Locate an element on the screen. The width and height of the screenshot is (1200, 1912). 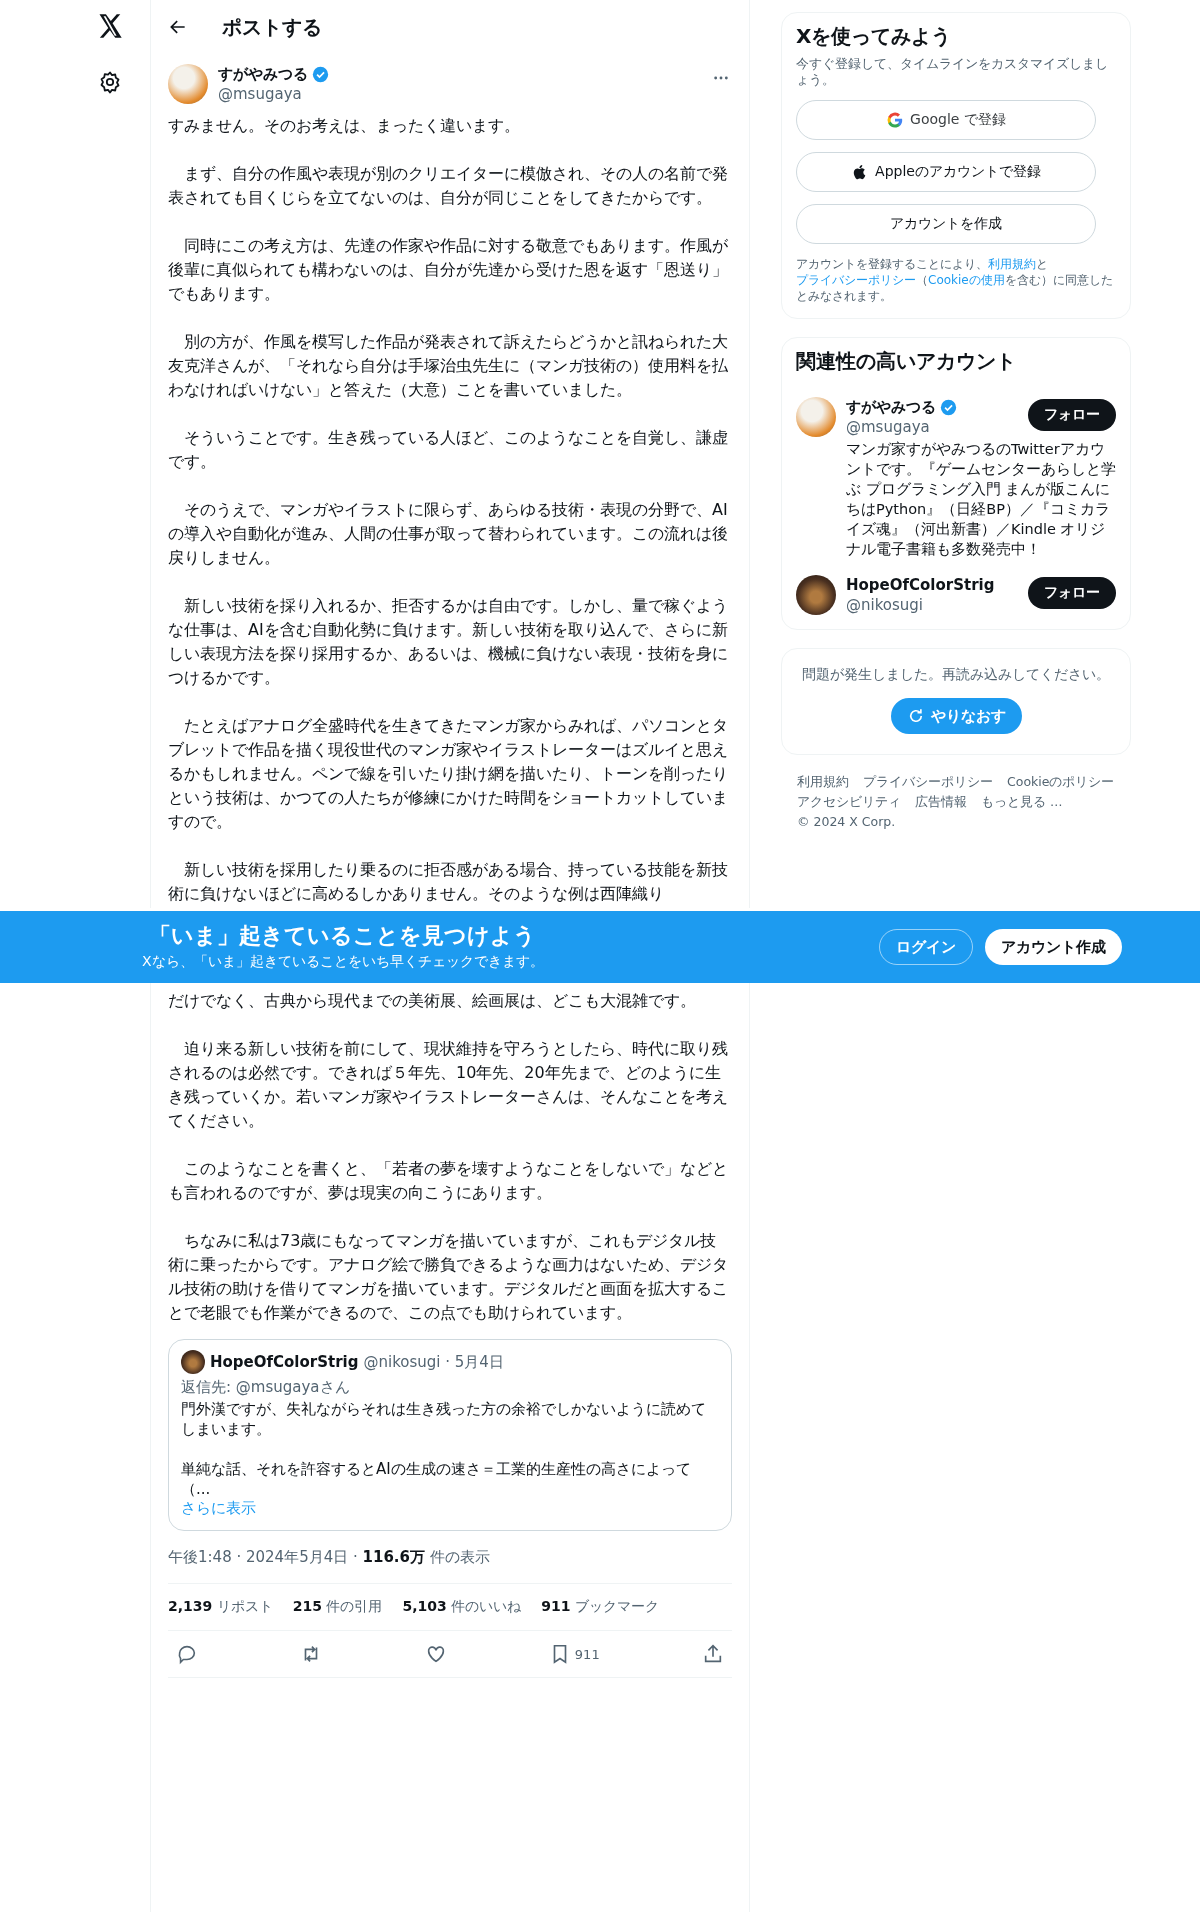
post-paragraph: 迫り来る新しい技術を前にして、現状維持を守ろうとしたら、時代に取り残されるのは必然です。できれば５年先、10年先、20年先まで、どのように生き残っていくか。若いマンガ家やイラストレーターさんは、そんなことを考えてください。 is located at coordinates (448, 1085).